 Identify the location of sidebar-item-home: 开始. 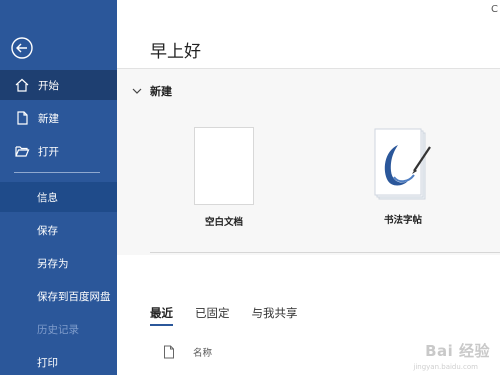
(58, 85).